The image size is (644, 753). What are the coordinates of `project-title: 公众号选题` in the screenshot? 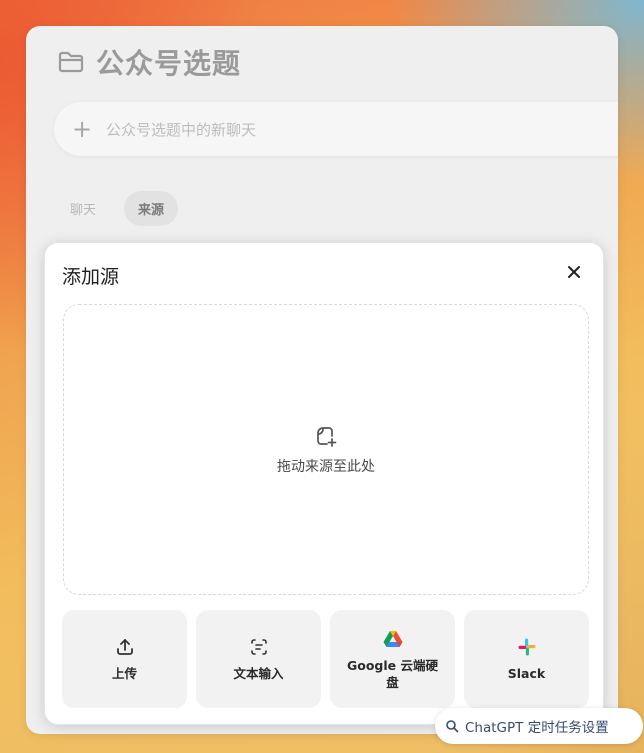 It's located at (169, 63).